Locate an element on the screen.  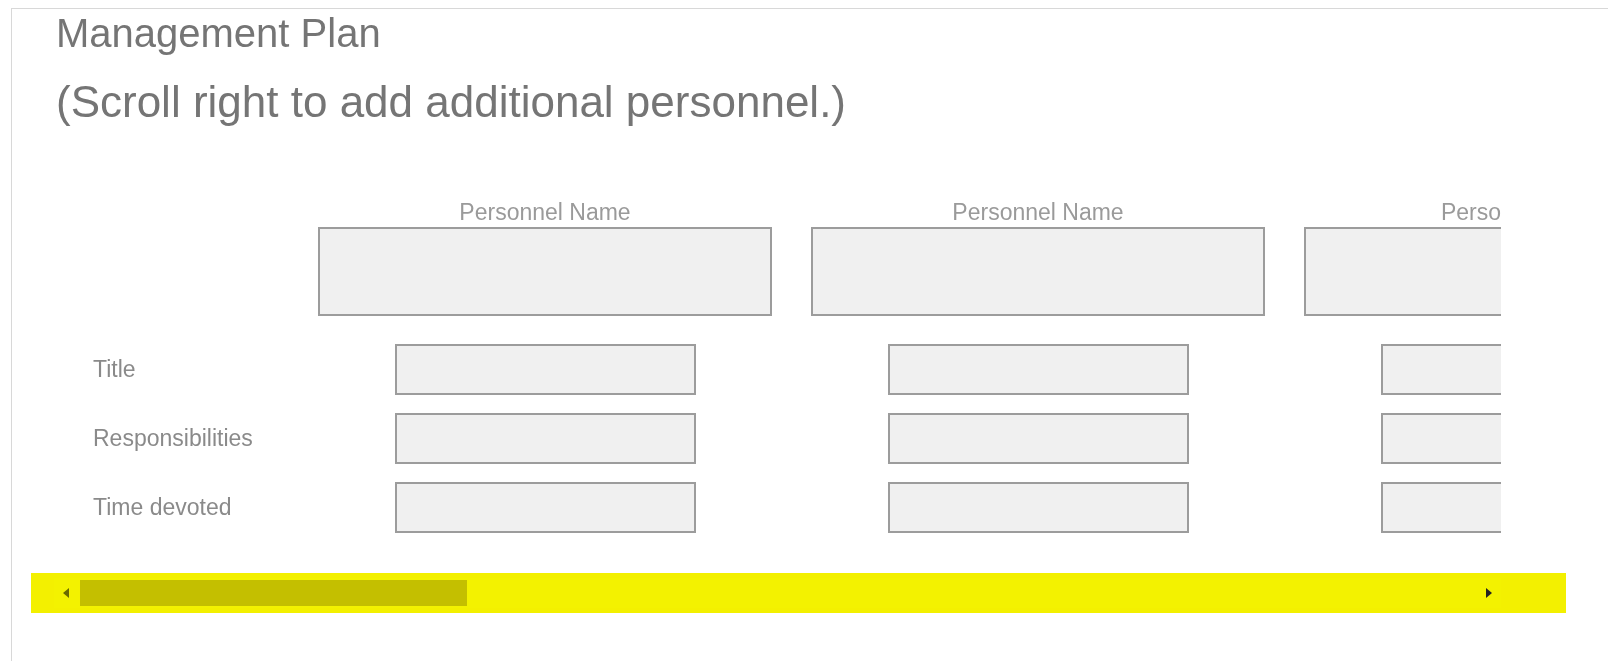
column-header: Perso is located at coordinates (1470, 212).